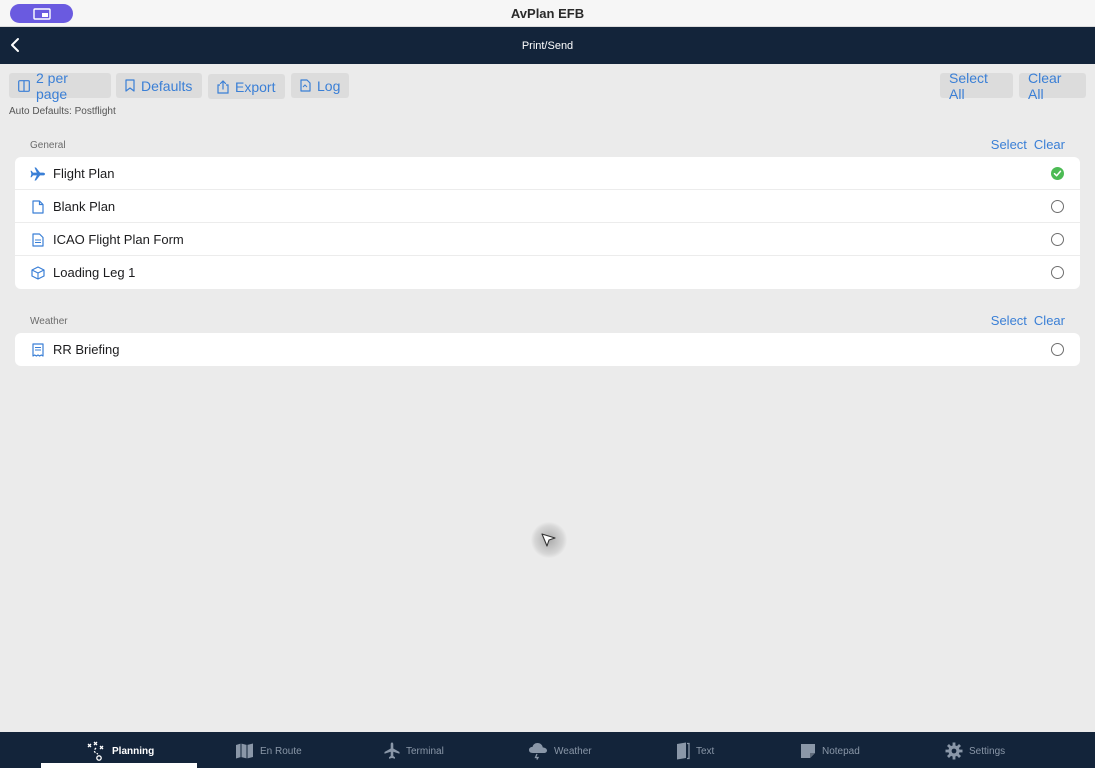 This screenshot has height=768, width=1095. I want to click on tab-text: Text, so click(695, 751).